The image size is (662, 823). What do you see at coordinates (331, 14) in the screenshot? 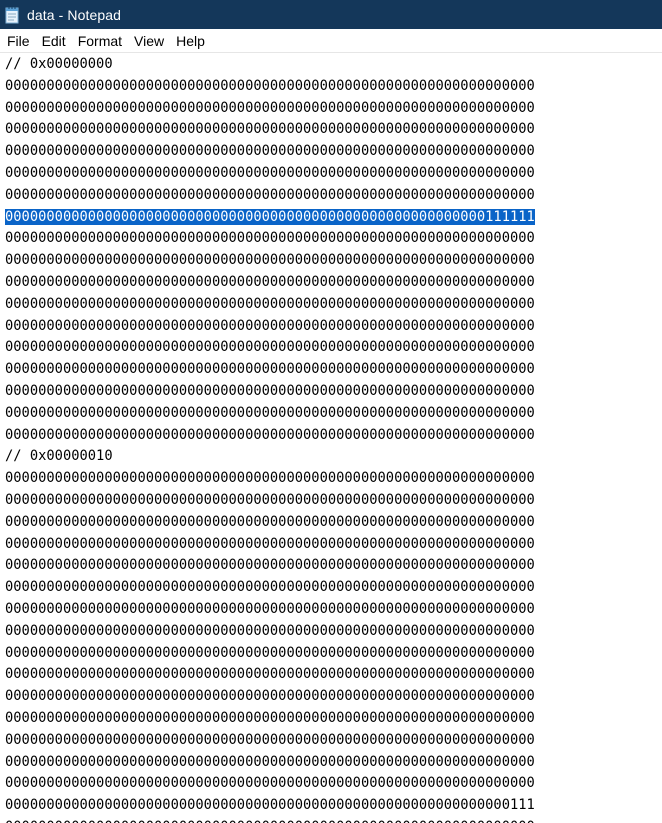
I see `title-bar: data - Notepad` at bounding box center [331, 14].